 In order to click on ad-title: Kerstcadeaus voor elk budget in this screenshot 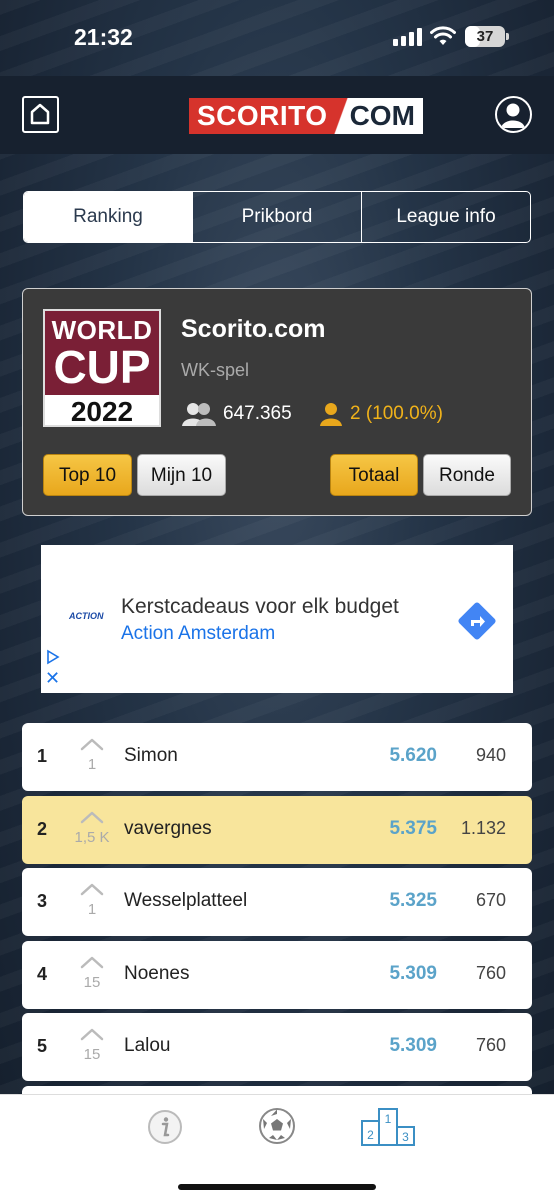, I will do `click(260, 606)`.